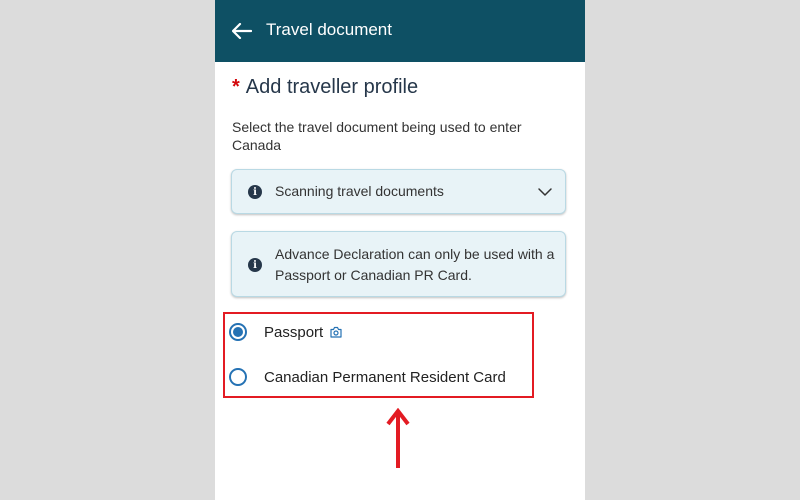 This screenshot has height=500, width=800. Describe the element at coordinates (400, 31) in the screenshot. I see `app-header: Travel document` at that location.